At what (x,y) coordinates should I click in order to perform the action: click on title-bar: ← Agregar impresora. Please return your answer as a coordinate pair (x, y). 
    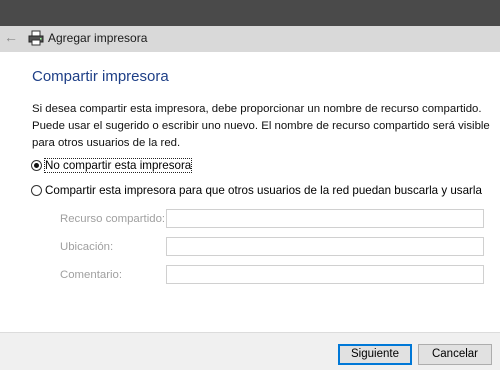
    Looking at the image, I should click on (250, 26).